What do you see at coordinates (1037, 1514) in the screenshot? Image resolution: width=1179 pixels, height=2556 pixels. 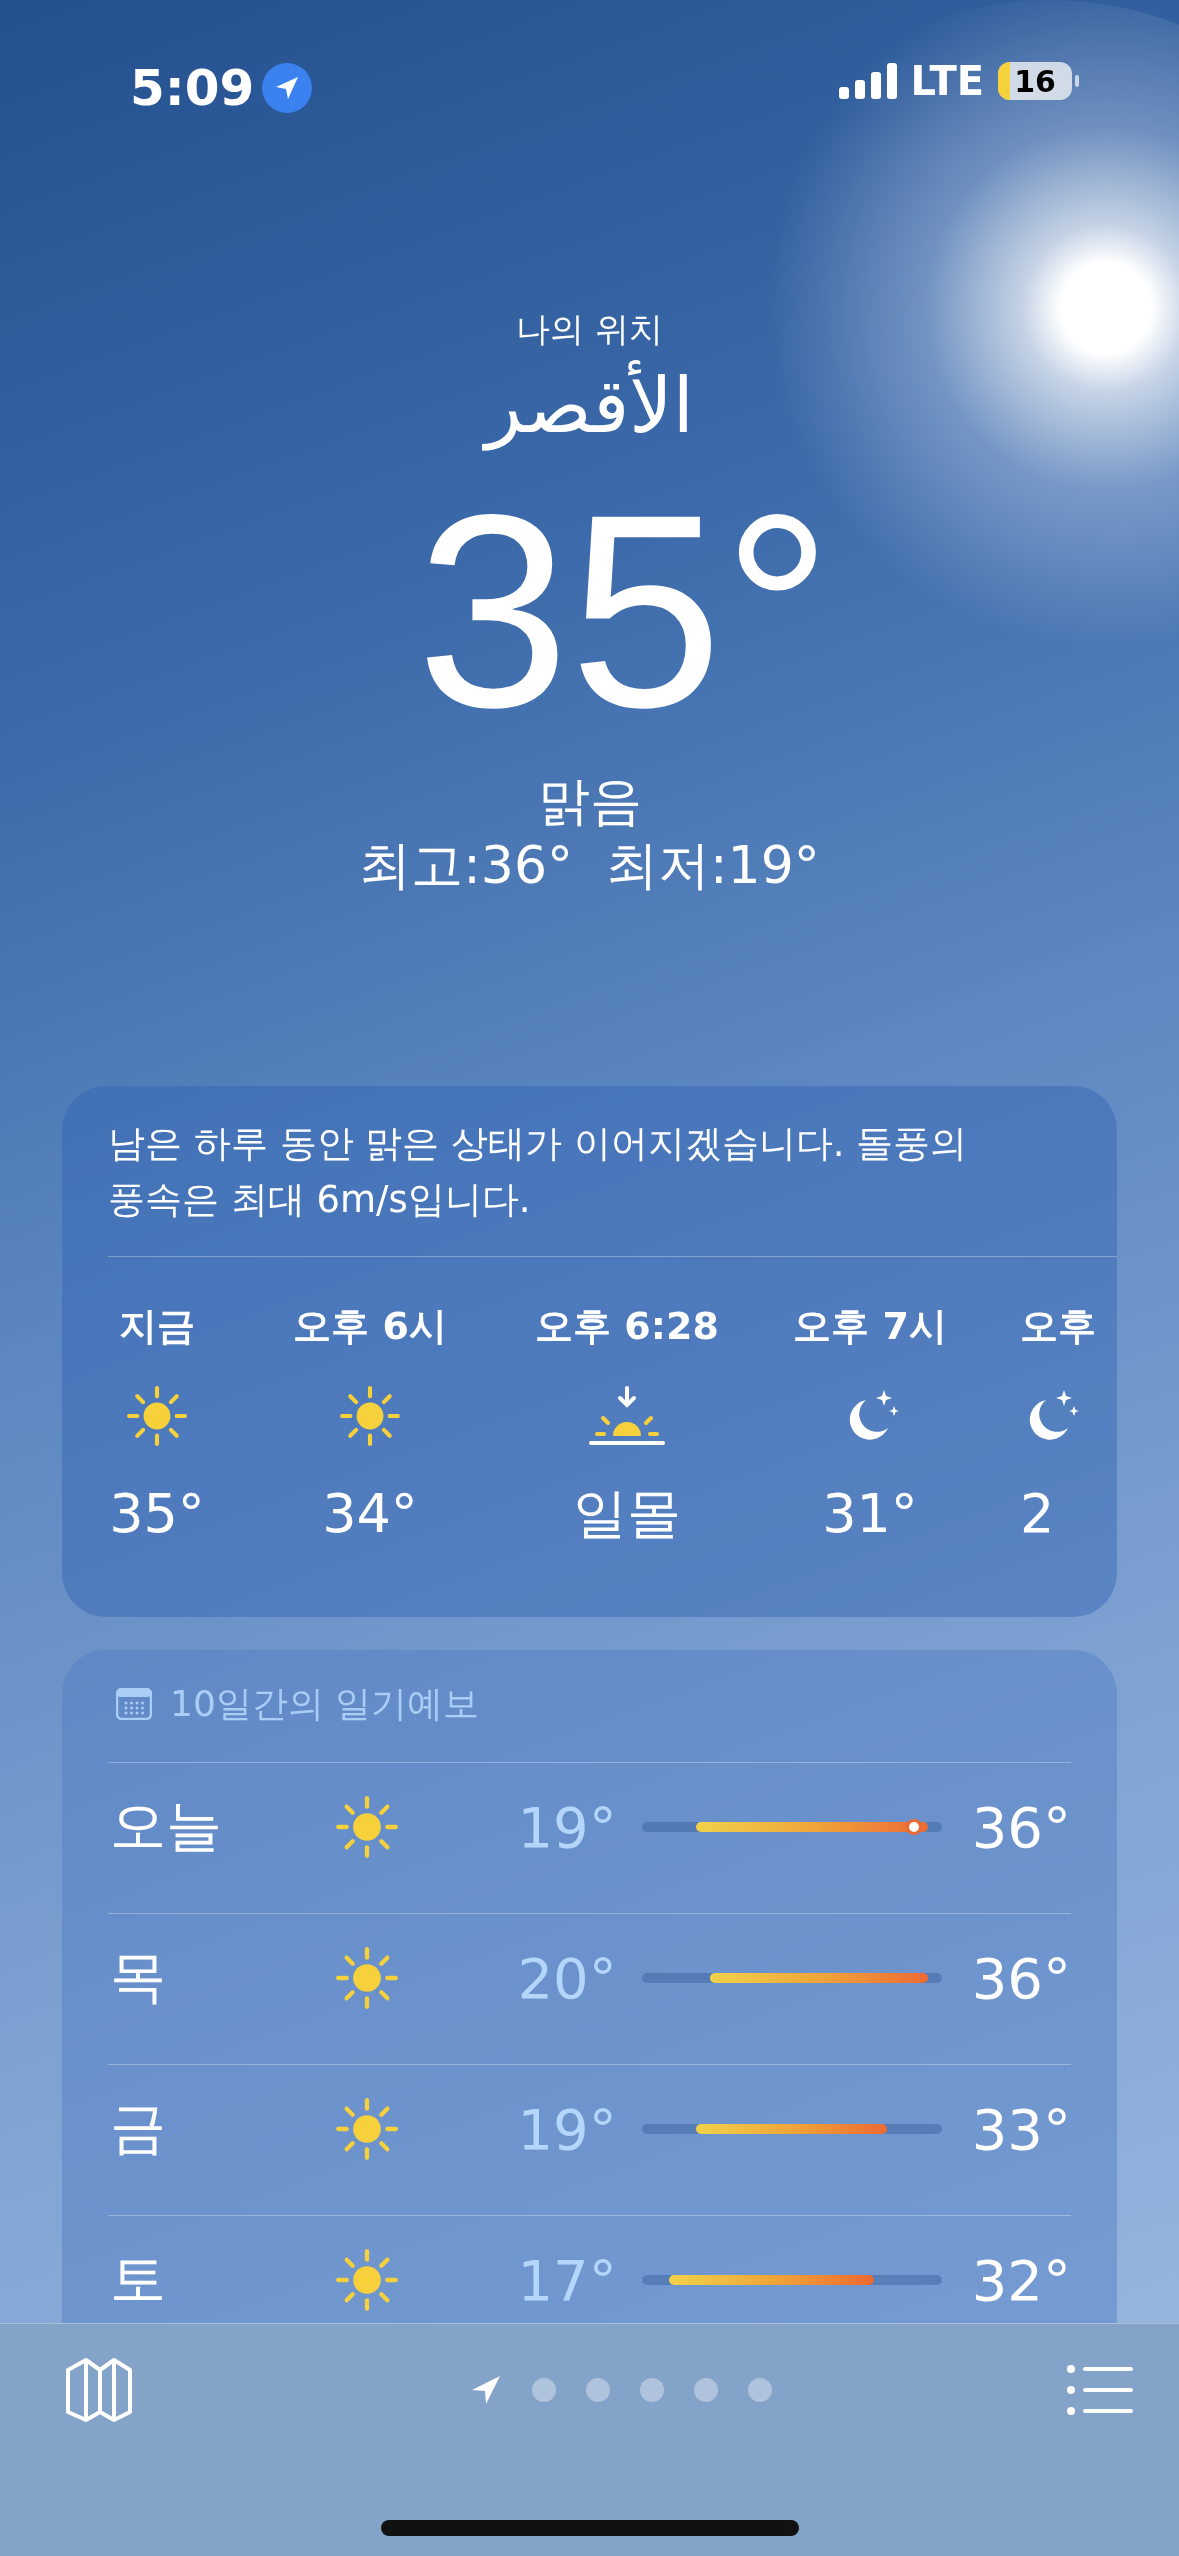 I see `hour-temperature: 2` at bounding box center [1037, 1514].